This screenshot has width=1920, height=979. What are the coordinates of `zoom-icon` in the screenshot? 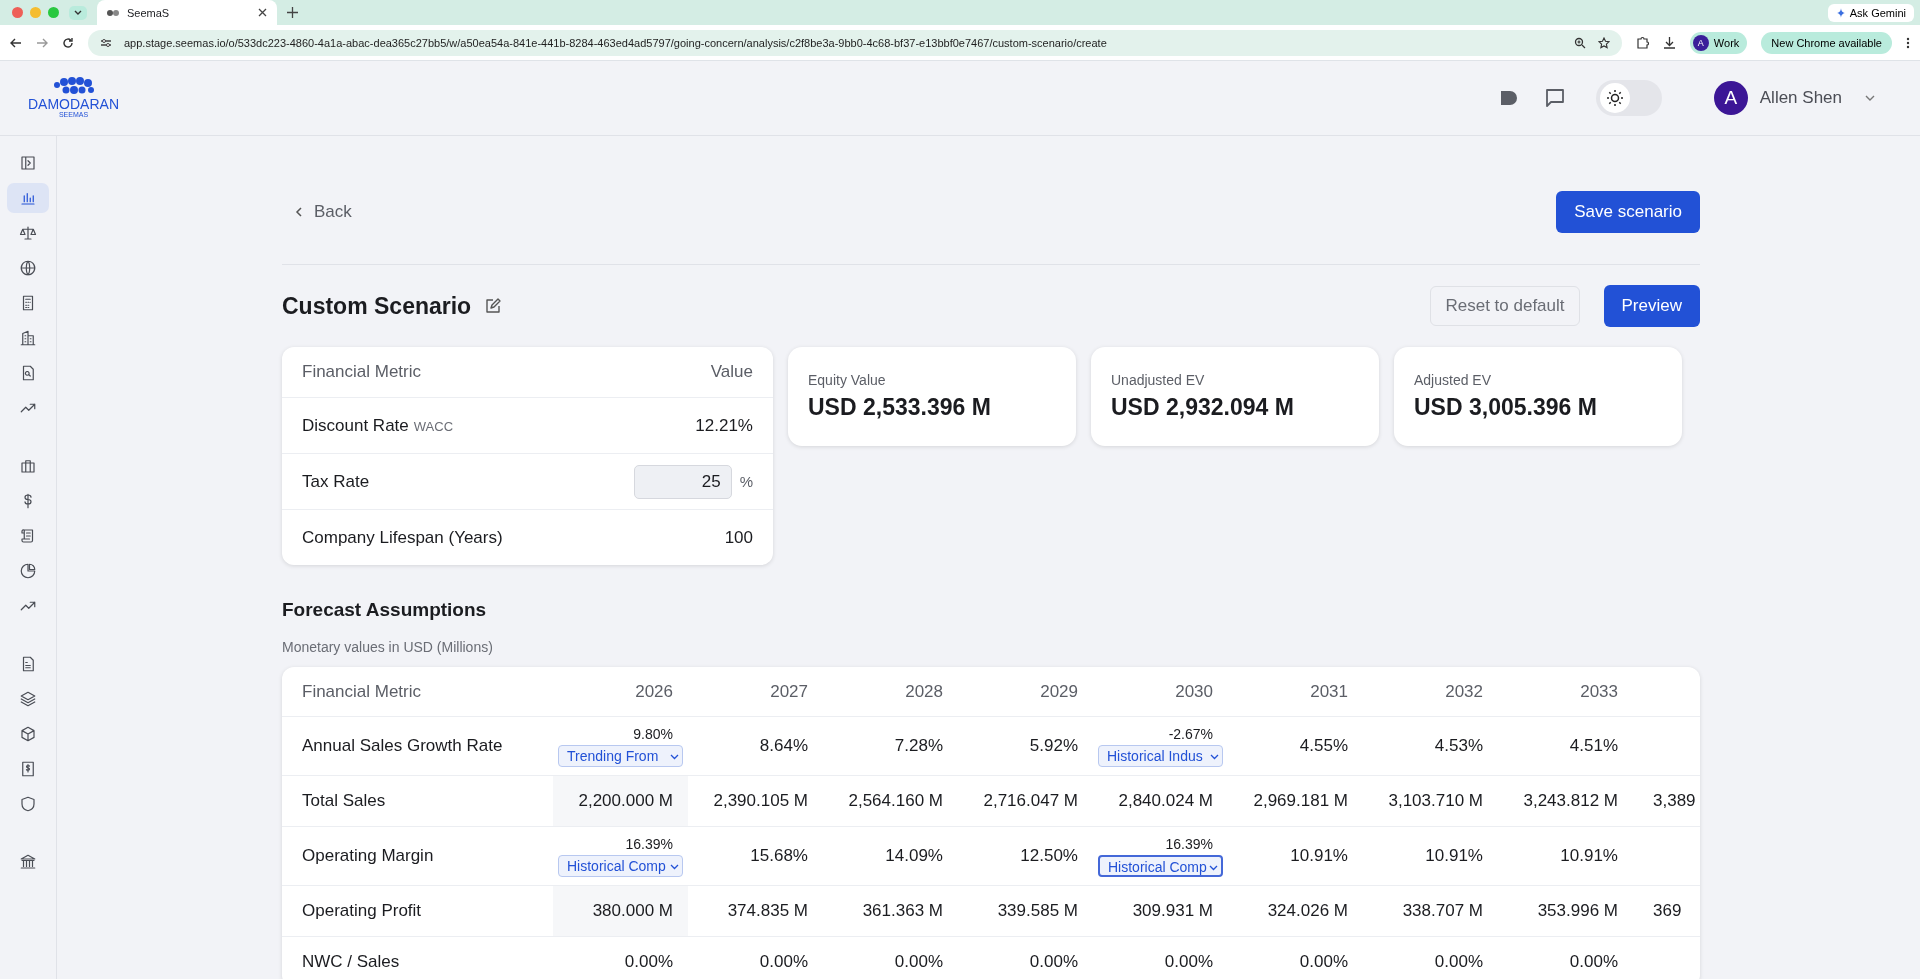 It's located at (1579, 42).